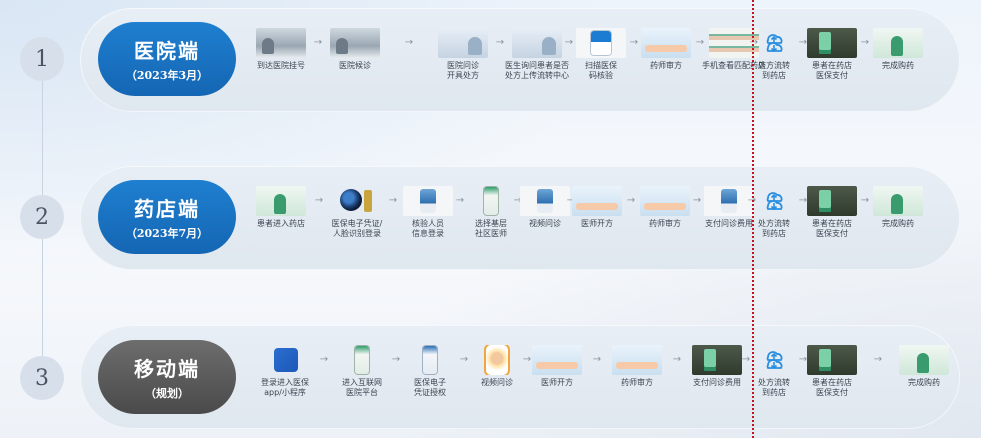  I want to click on flow-step: 医生询问患者是否 处方上传流转中心, so click(537, 54).